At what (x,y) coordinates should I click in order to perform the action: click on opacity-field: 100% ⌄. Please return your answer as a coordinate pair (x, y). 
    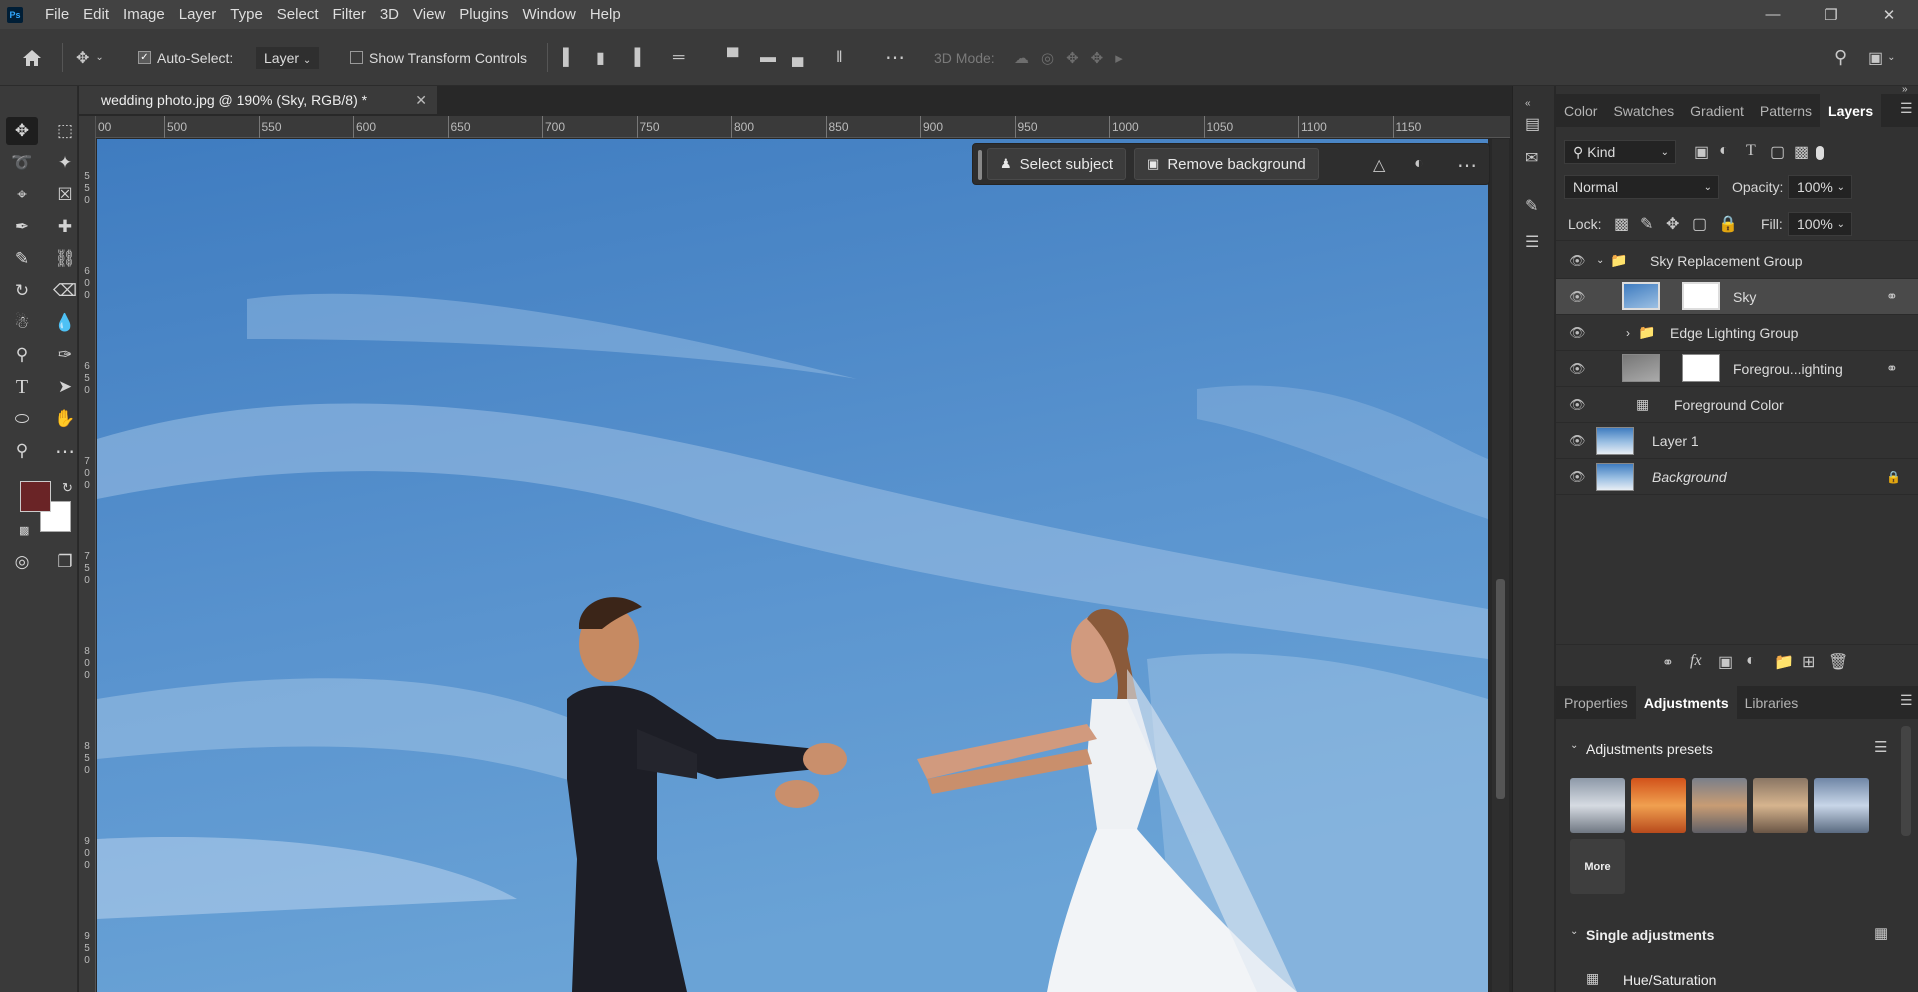
    Looking at the image, I should click on (1820, 187).